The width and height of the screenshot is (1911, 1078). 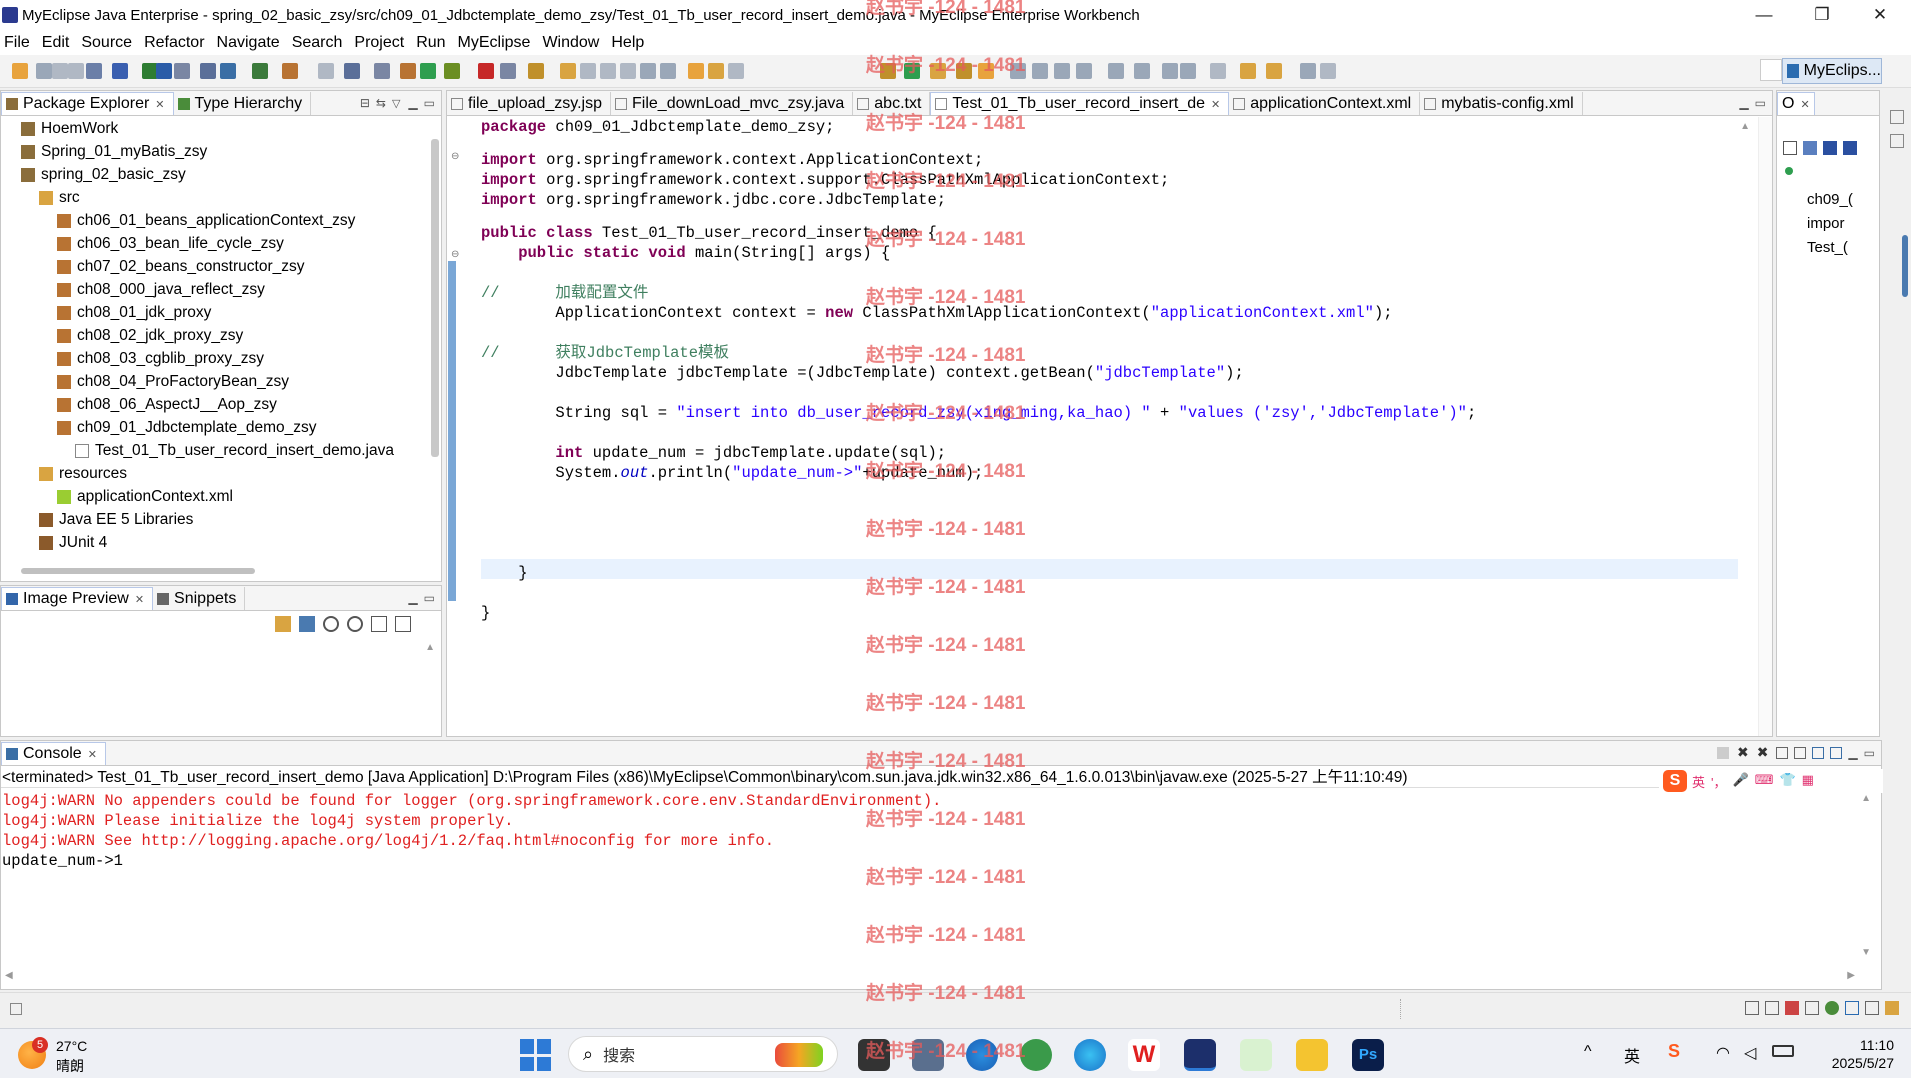 What do you see at coordinates (138, 571) in the screenshot?
I see `tree-horizontal-scrollbar` at bounding box center [138, 571].